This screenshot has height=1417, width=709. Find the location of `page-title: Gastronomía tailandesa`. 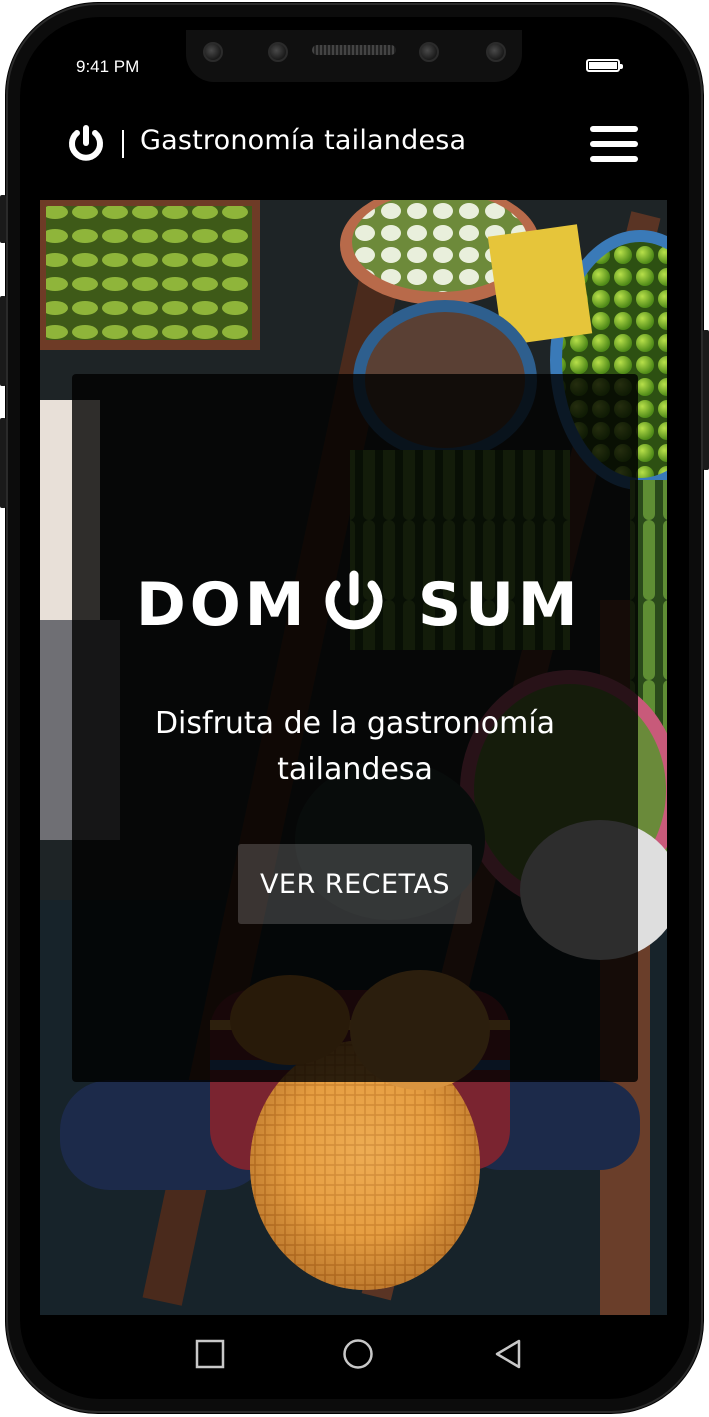

page-title: Gastronomía tailandesa is located at coordinates (303, 140).